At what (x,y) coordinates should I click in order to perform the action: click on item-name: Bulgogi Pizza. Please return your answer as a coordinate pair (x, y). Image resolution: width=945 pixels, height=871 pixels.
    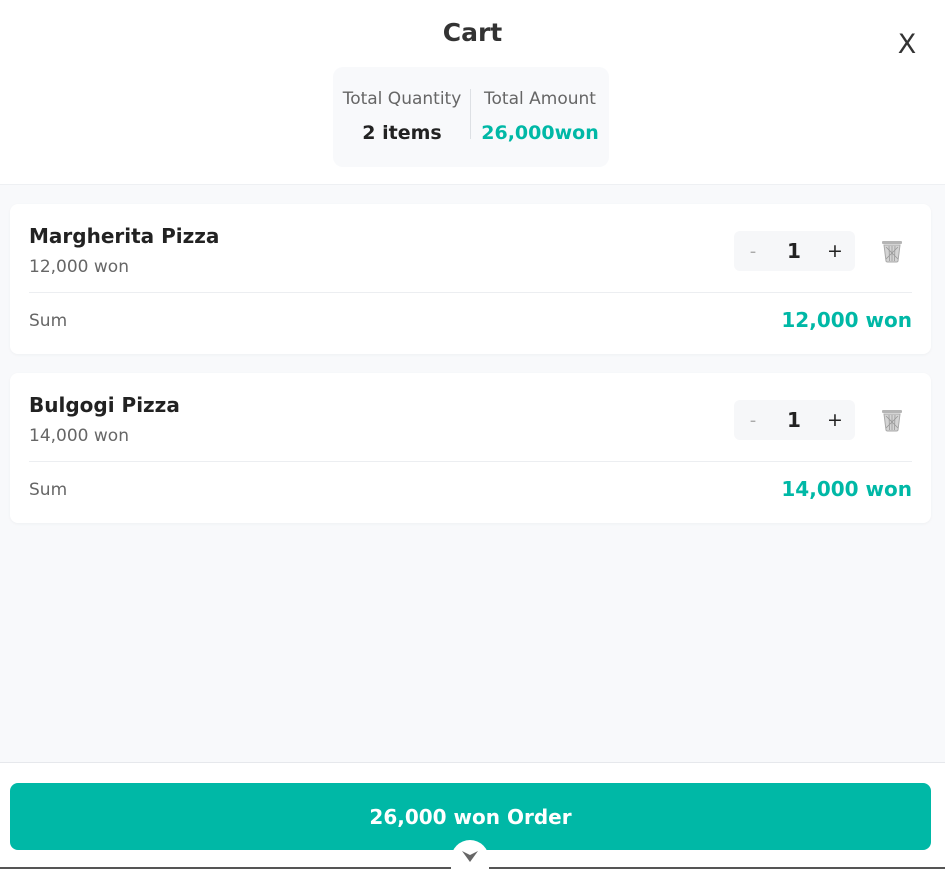
    Looking at the image, I should click on (104, 405).